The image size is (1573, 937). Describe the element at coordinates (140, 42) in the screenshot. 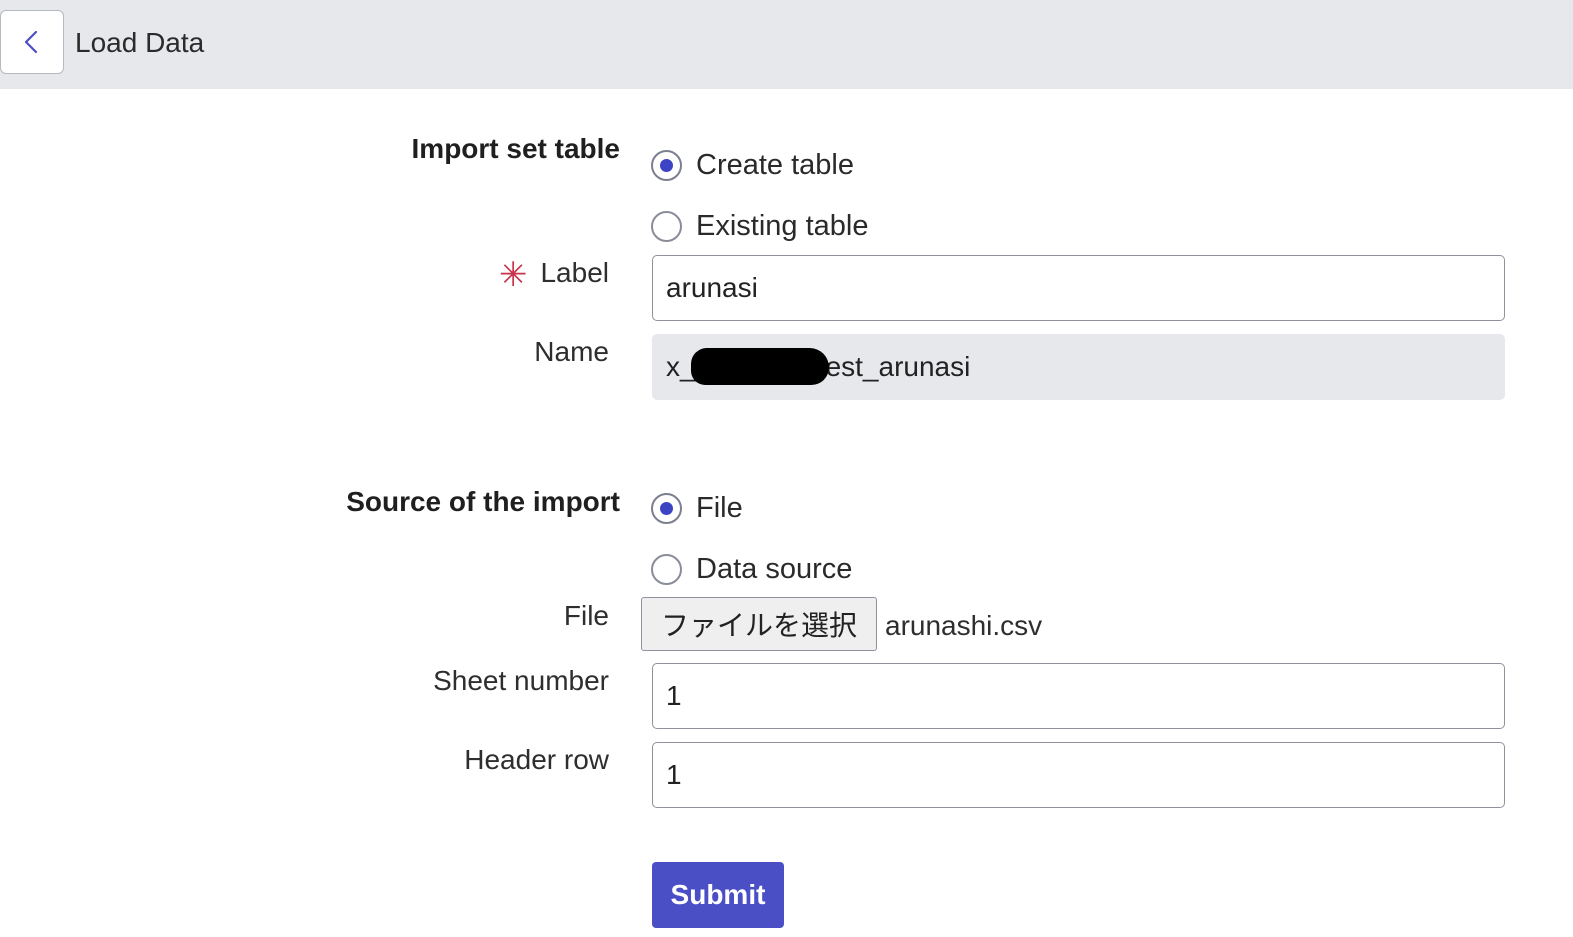

I see `page-title: Load Data` at that location.